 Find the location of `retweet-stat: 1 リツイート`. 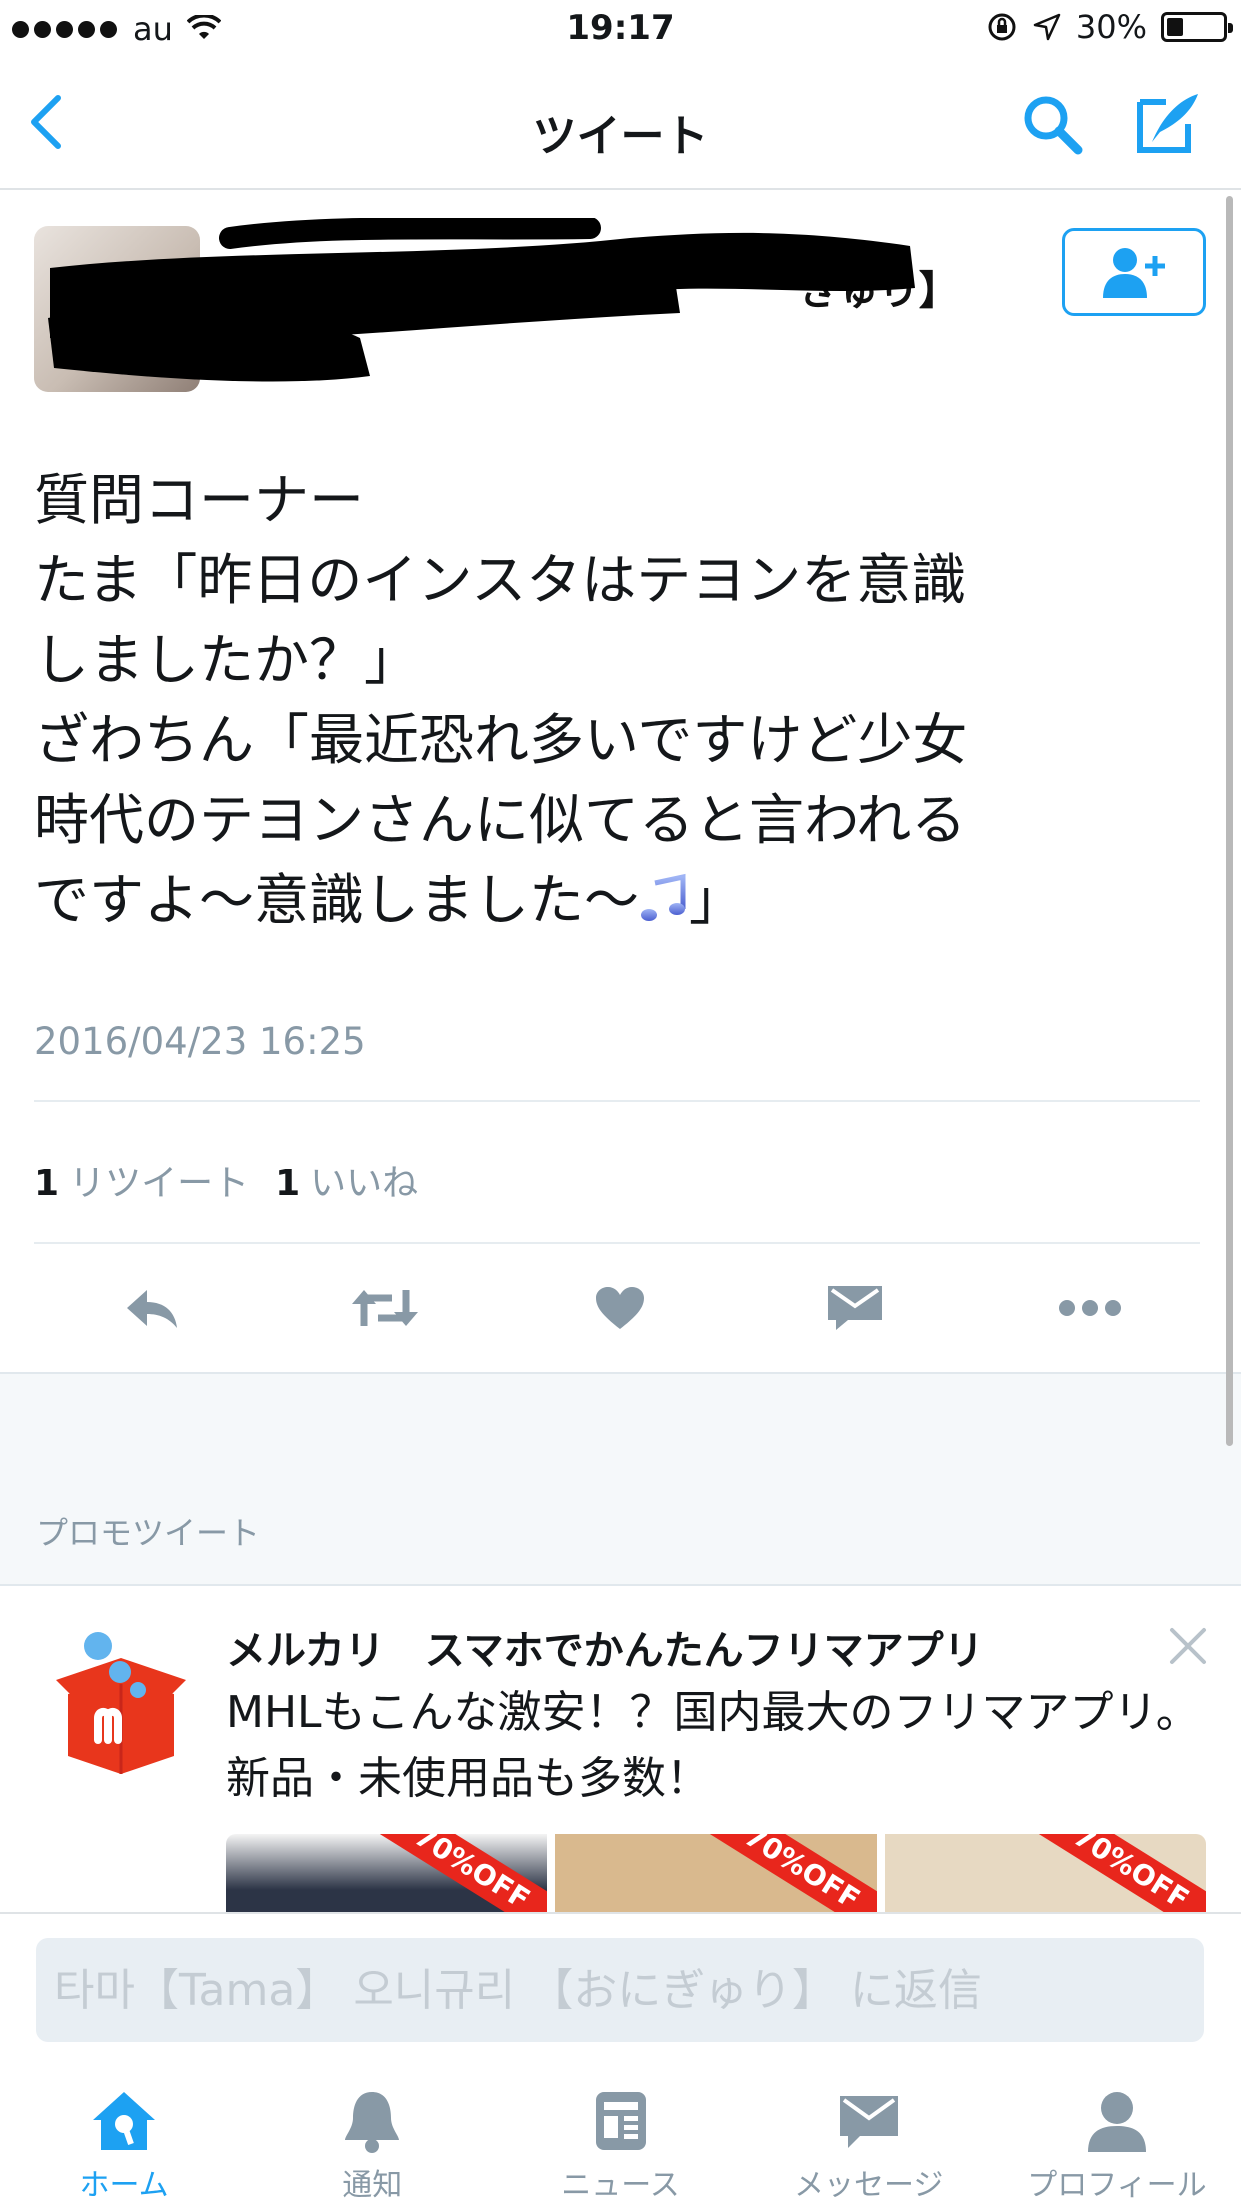

retweet-stat: 1 リツイート is located at coordinates (141, 1180).